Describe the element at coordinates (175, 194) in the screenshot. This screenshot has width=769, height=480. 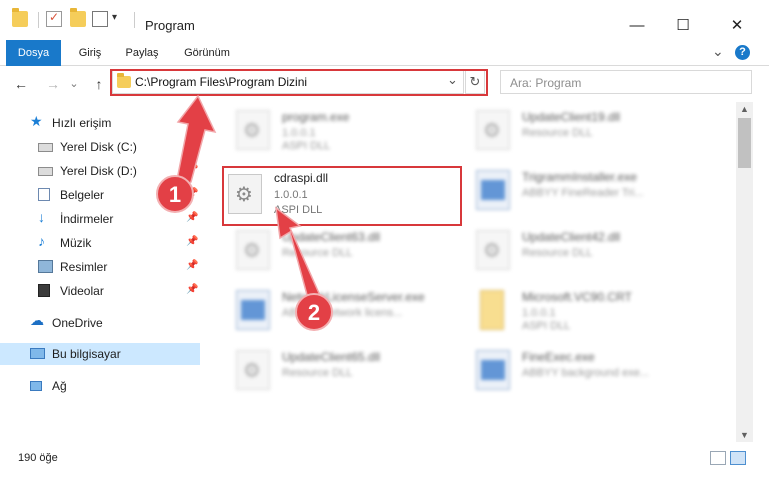
I see `callout-badge: 1` at that location.